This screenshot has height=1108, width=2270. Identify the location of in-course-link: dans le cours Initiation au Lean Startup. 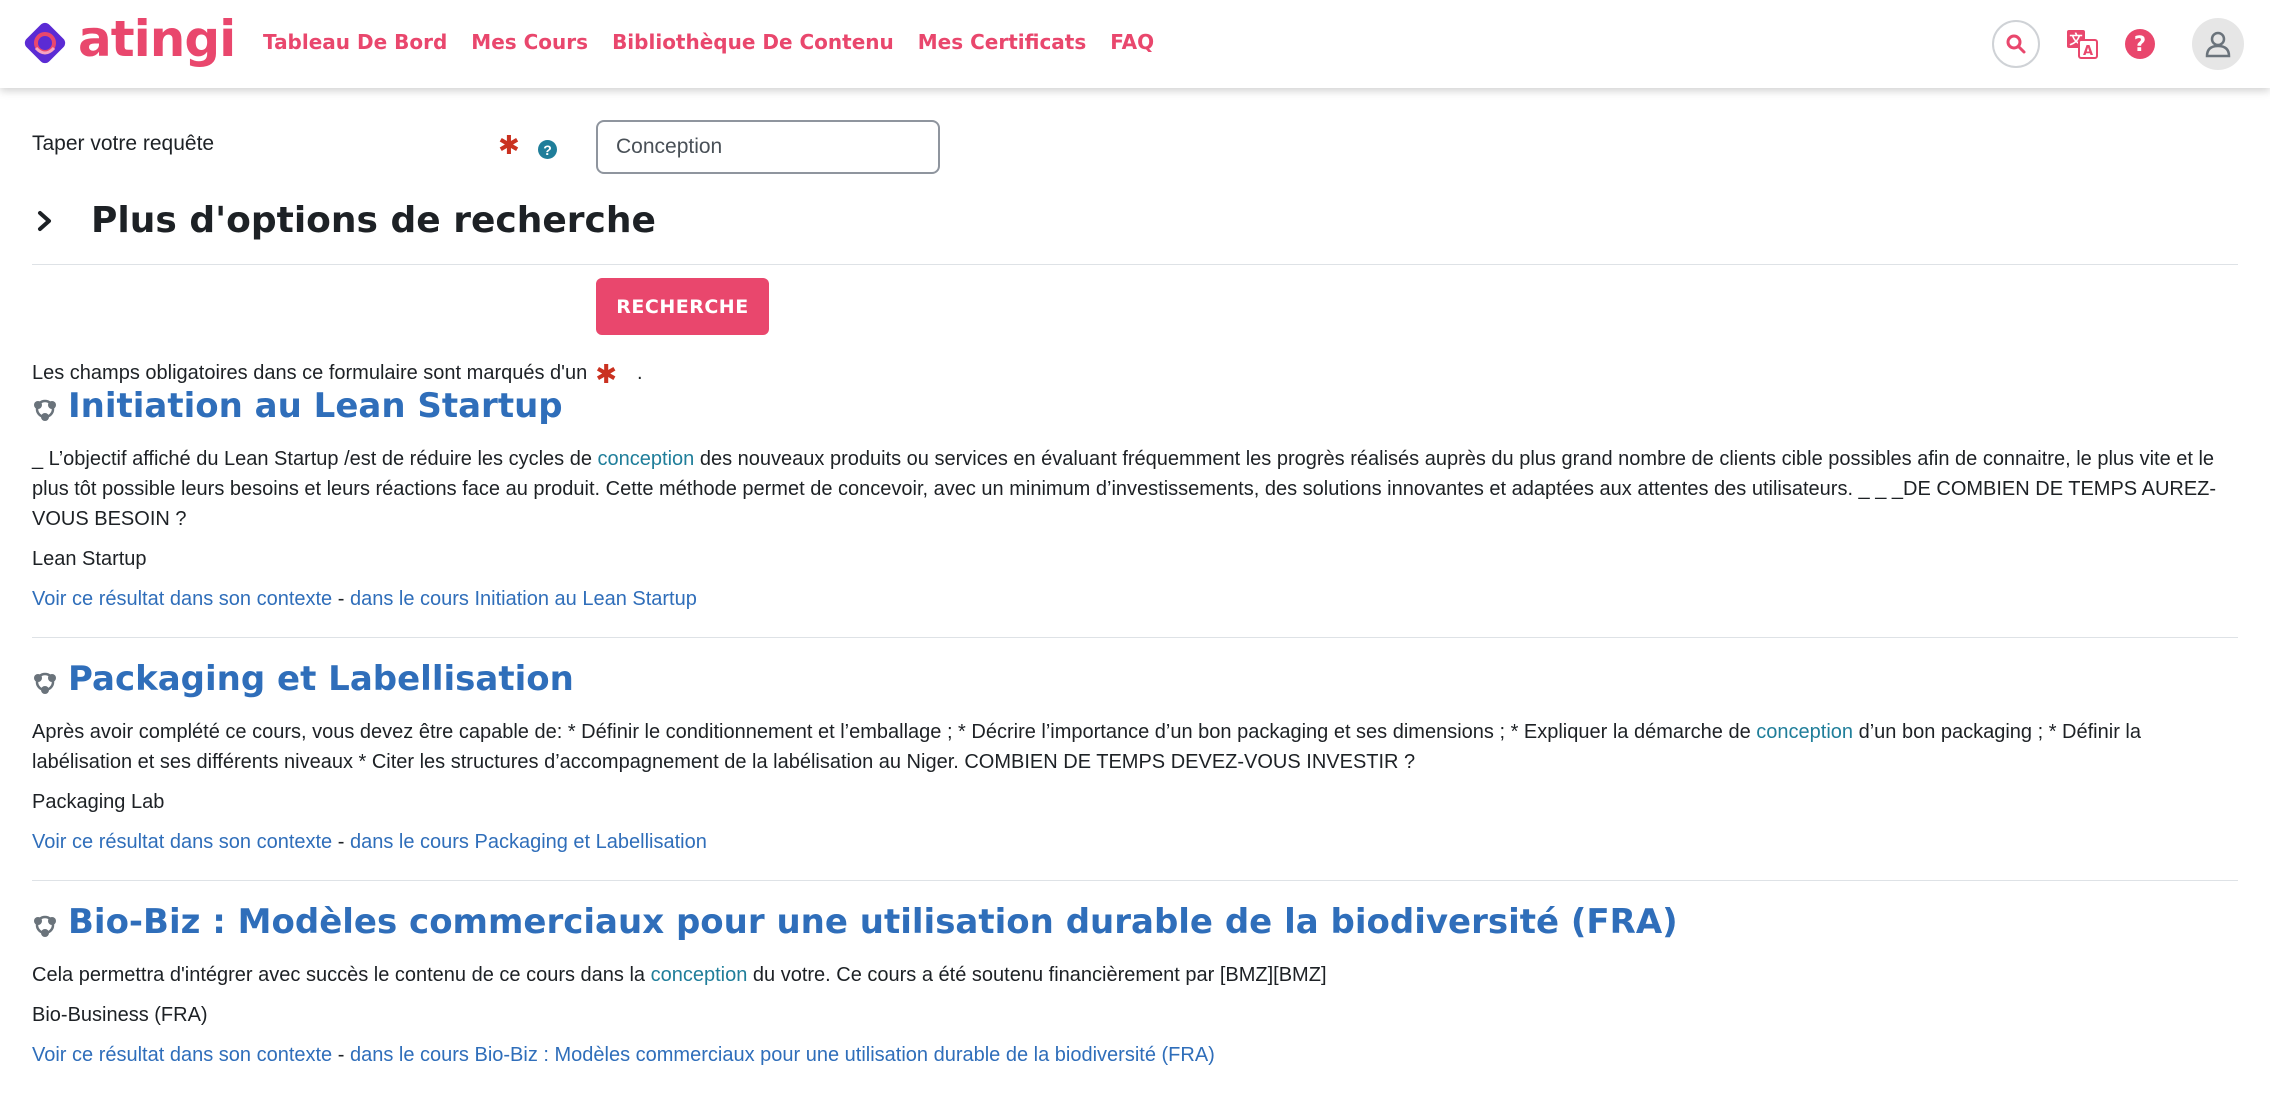
(523, 599).